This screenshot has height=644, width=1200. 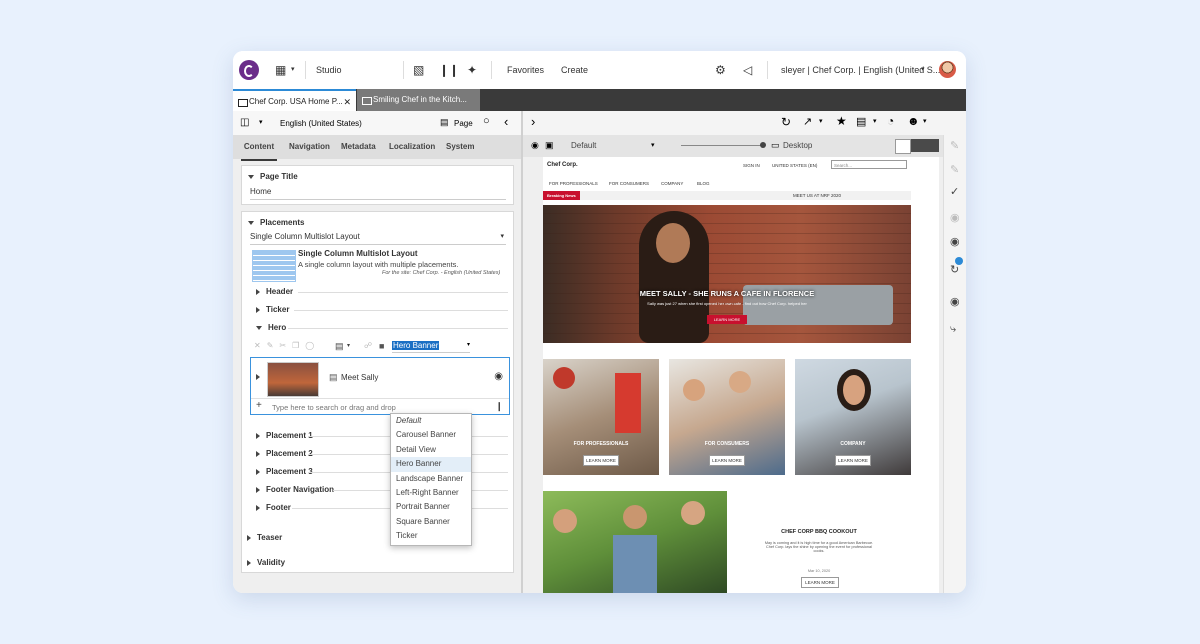 I want to click on tab-content: Content, so click(x=259, y=148).